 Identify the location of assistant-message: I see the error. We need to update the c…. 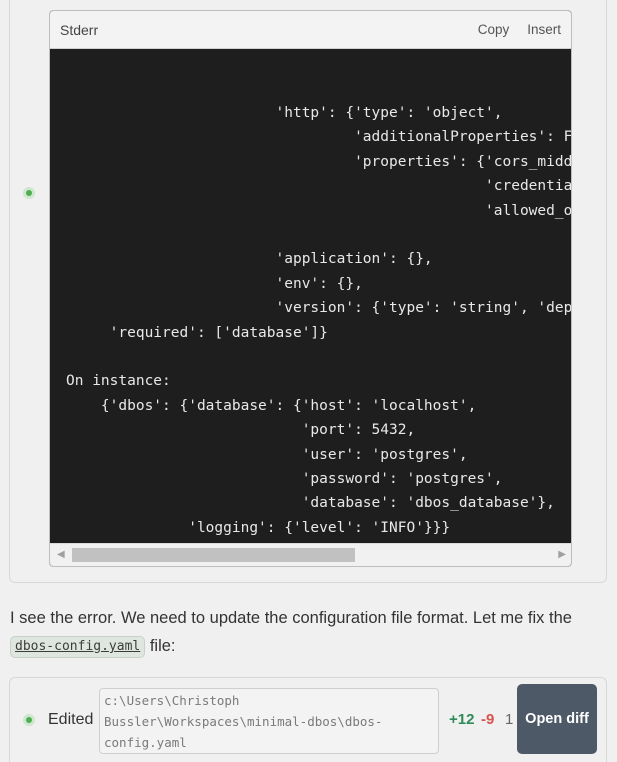
(305, 632).